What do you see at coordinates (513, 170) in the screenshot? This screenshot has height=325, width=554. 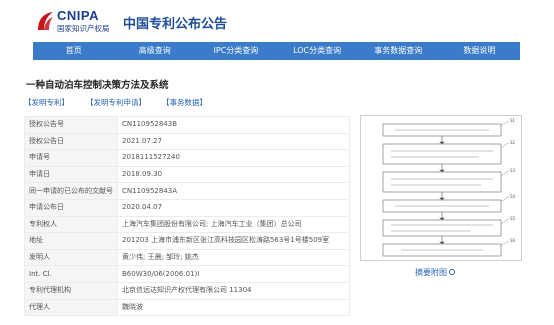 I see `step-label: S3` at bounding box center [513, 170].